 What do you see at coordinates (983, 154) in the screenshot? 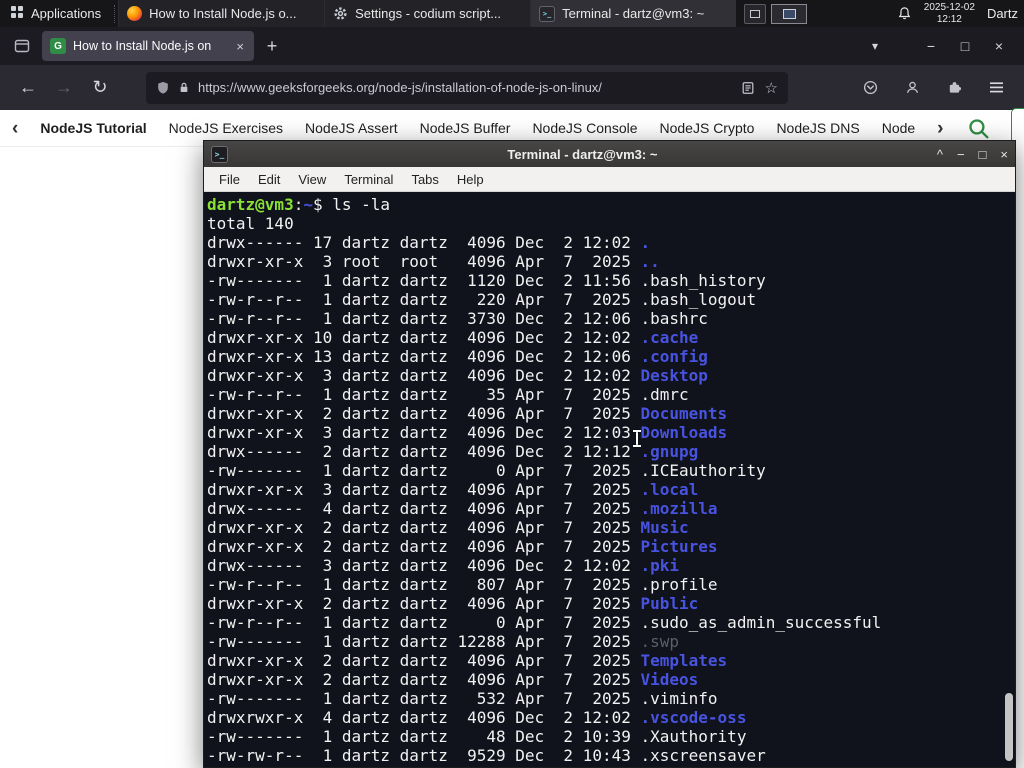
I see `terminal-maximize-button: □` at bounding box center [983, 154].